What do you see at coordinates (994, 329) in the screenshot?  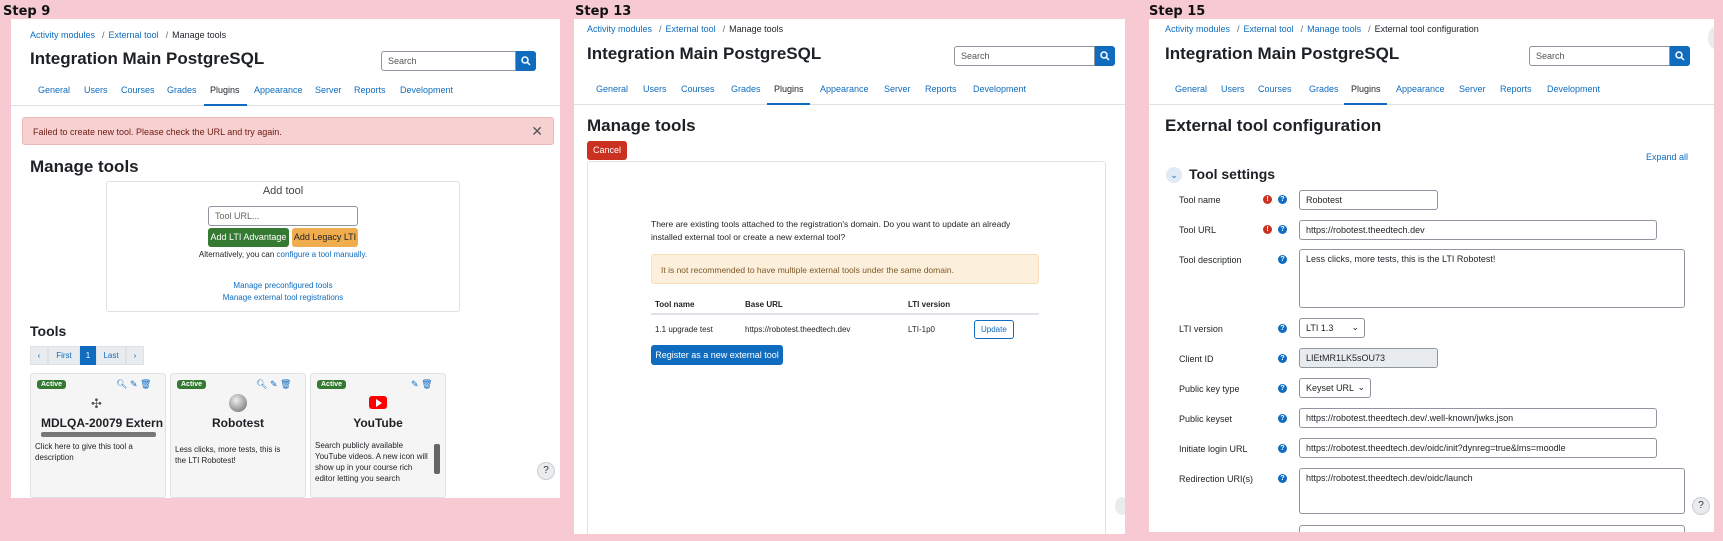 I see `update-button: Update` at bounding box center [994, 329].